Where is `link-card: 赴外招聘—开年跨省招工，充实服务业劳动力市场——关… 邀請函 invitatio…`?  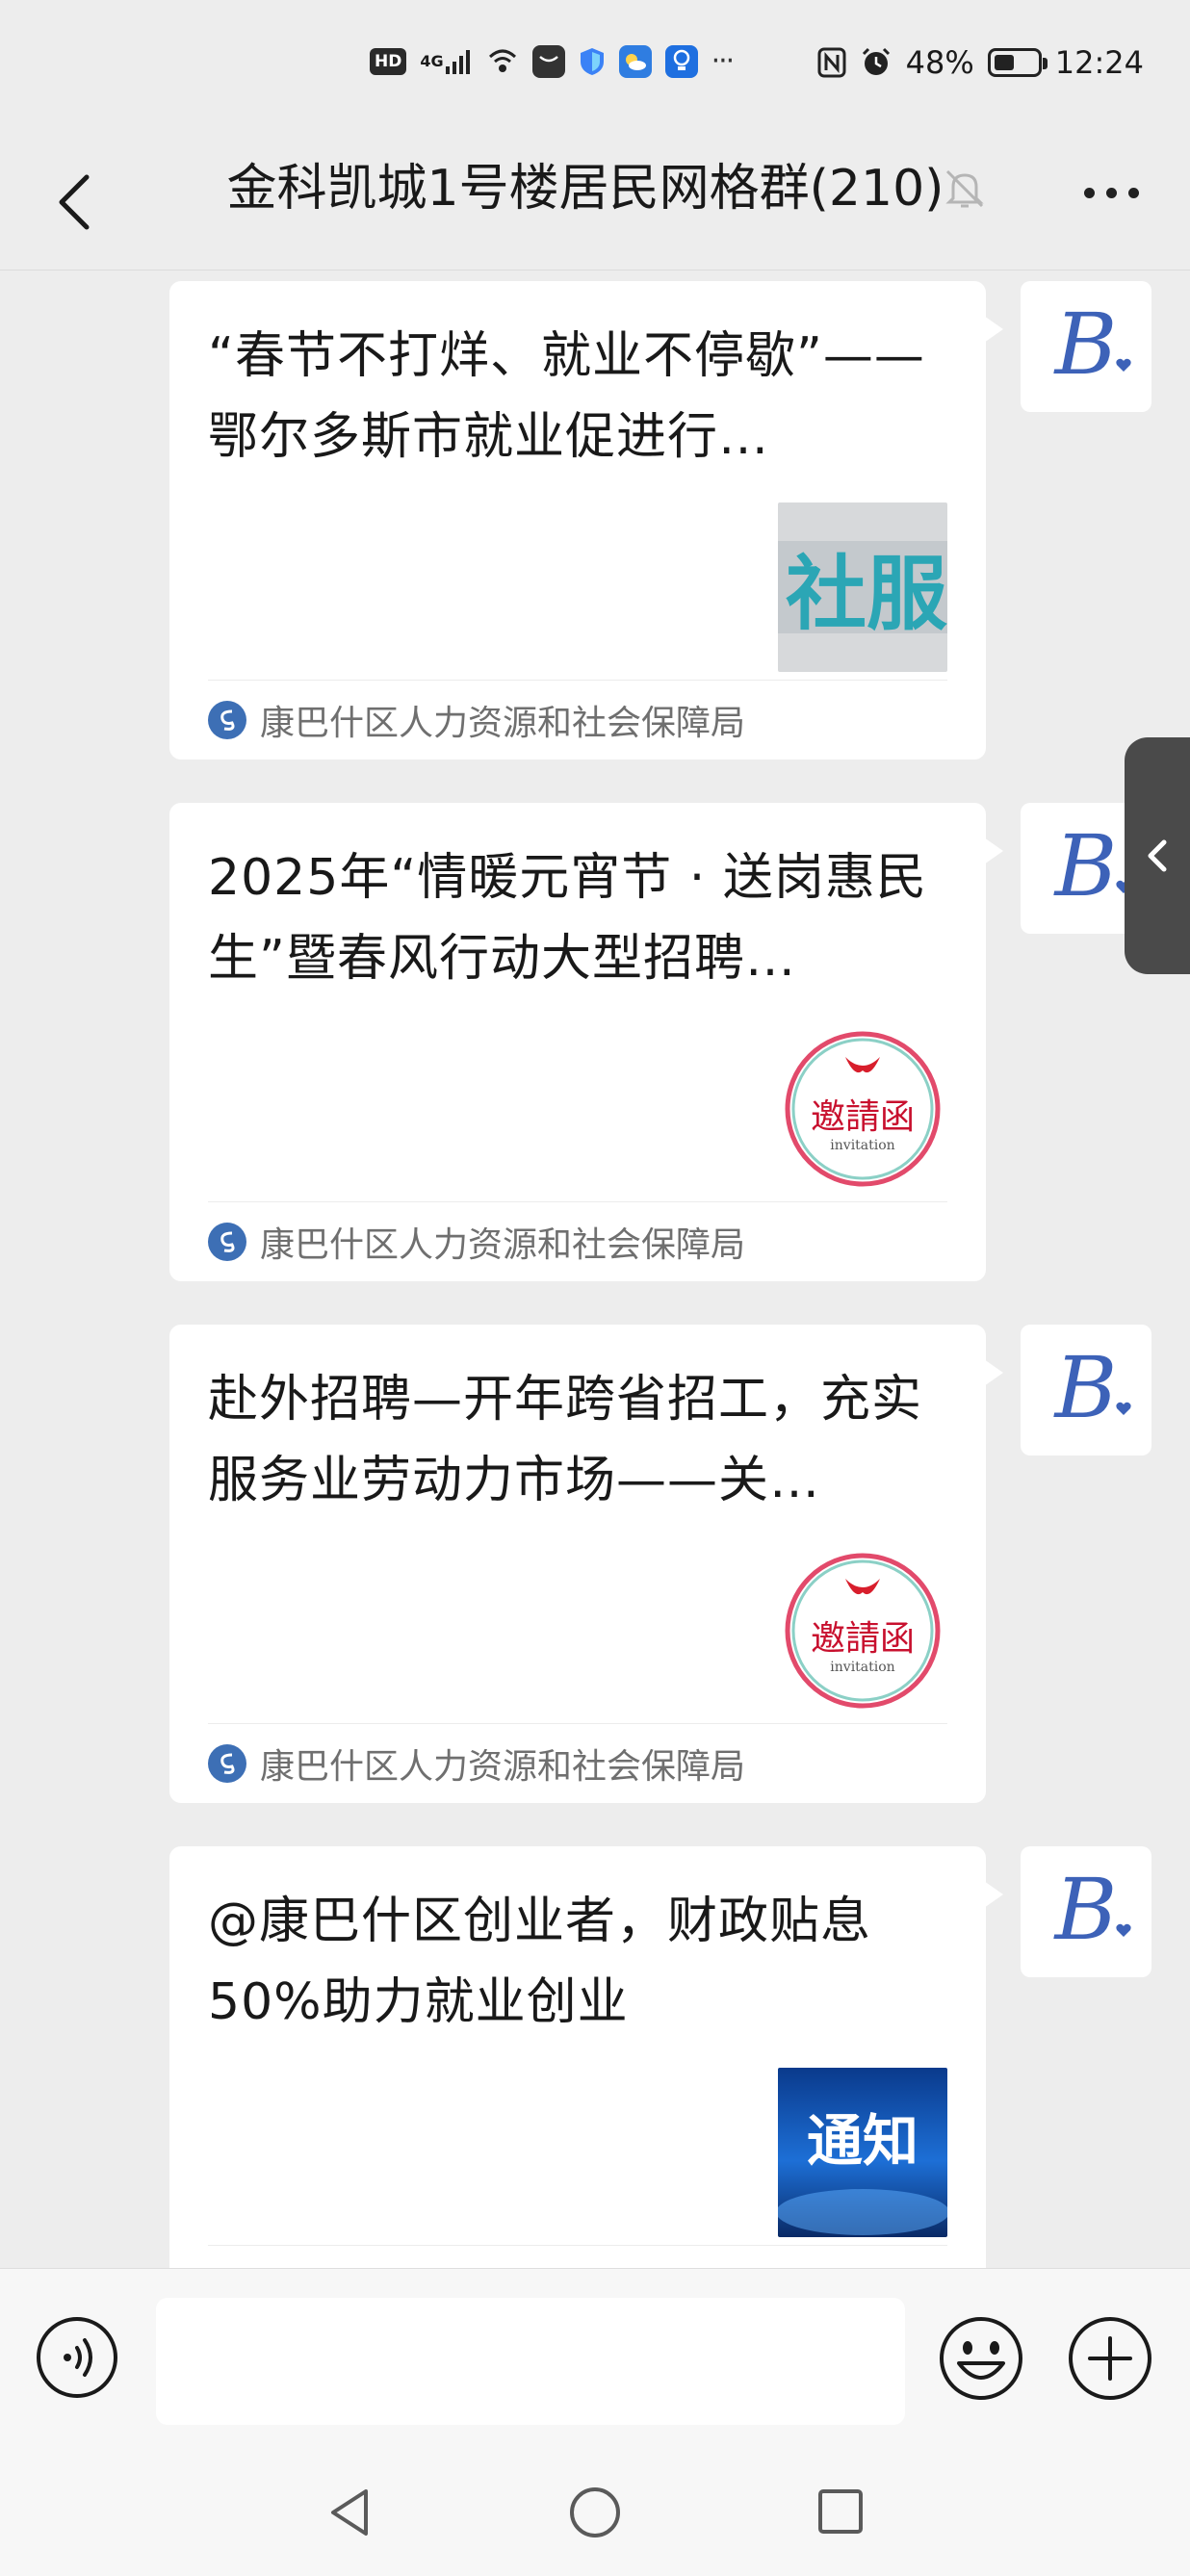
link-card: 赴外招聘—开年跨省招工，充实服务业劳动力市场——关… 邀請函 invitatio… is located at coordinates (586, 1564).